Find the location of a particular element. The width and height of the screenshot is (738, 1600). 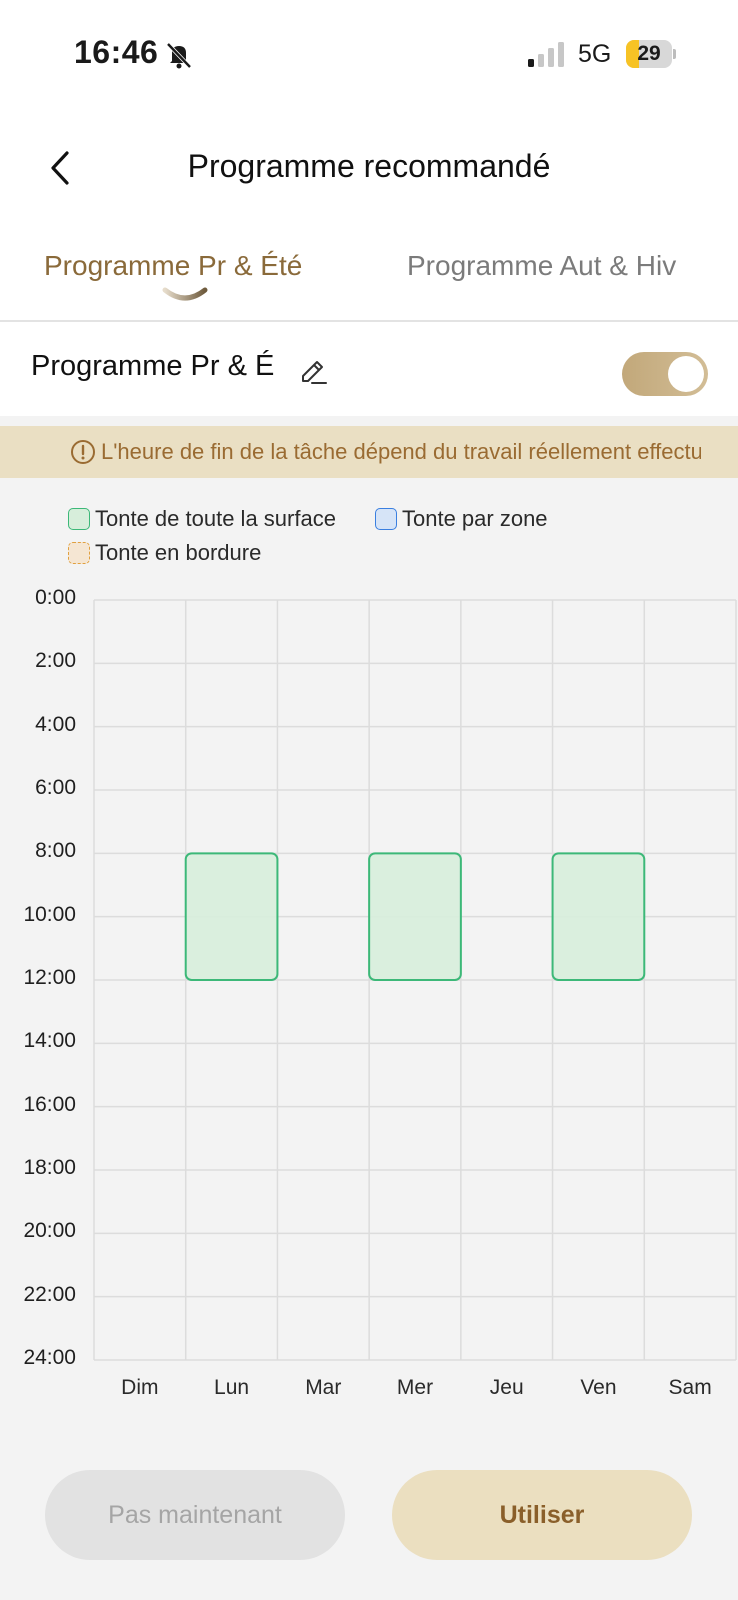

chevron-left-icon is located at coordinates (60, 168).